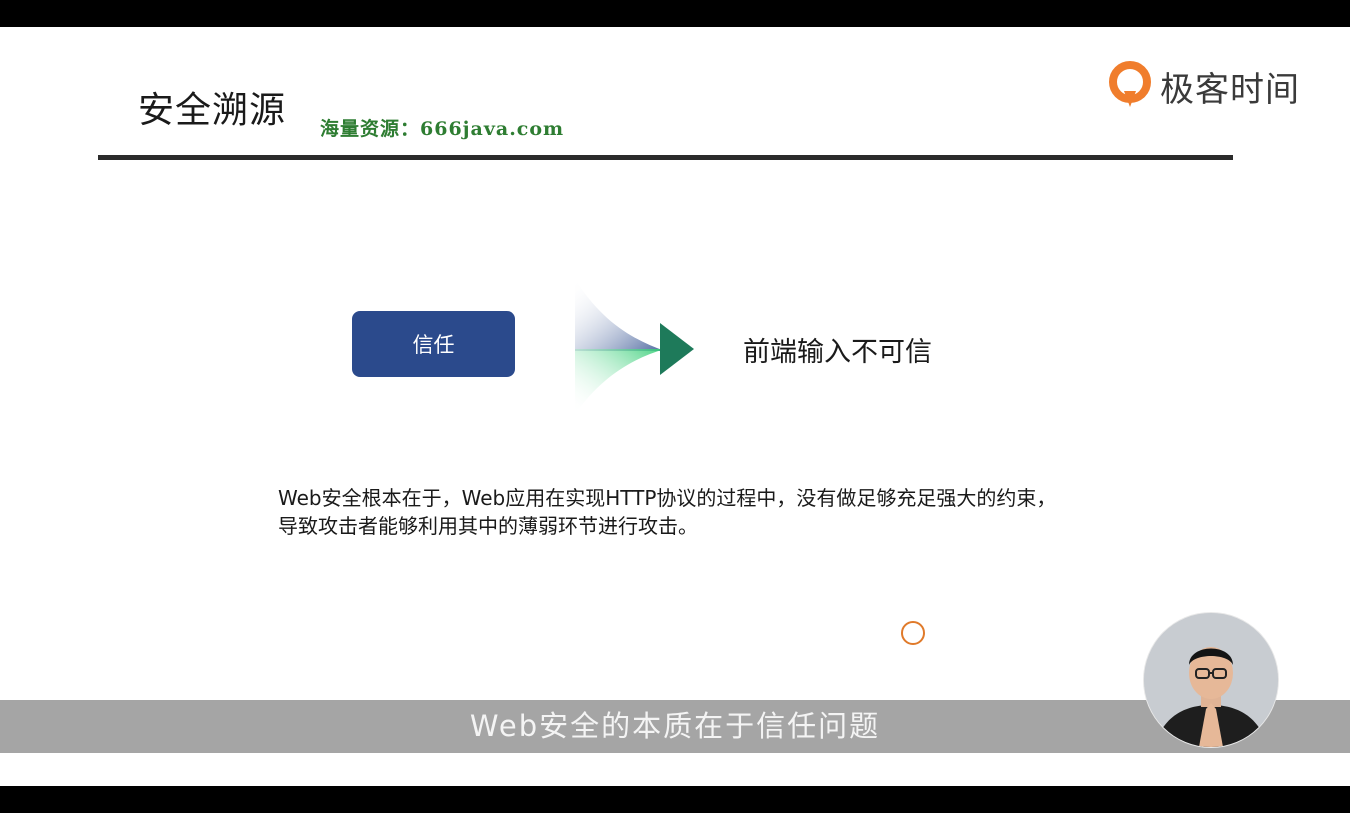  I want to click on cursor-ring-icon, so click(913, 633).